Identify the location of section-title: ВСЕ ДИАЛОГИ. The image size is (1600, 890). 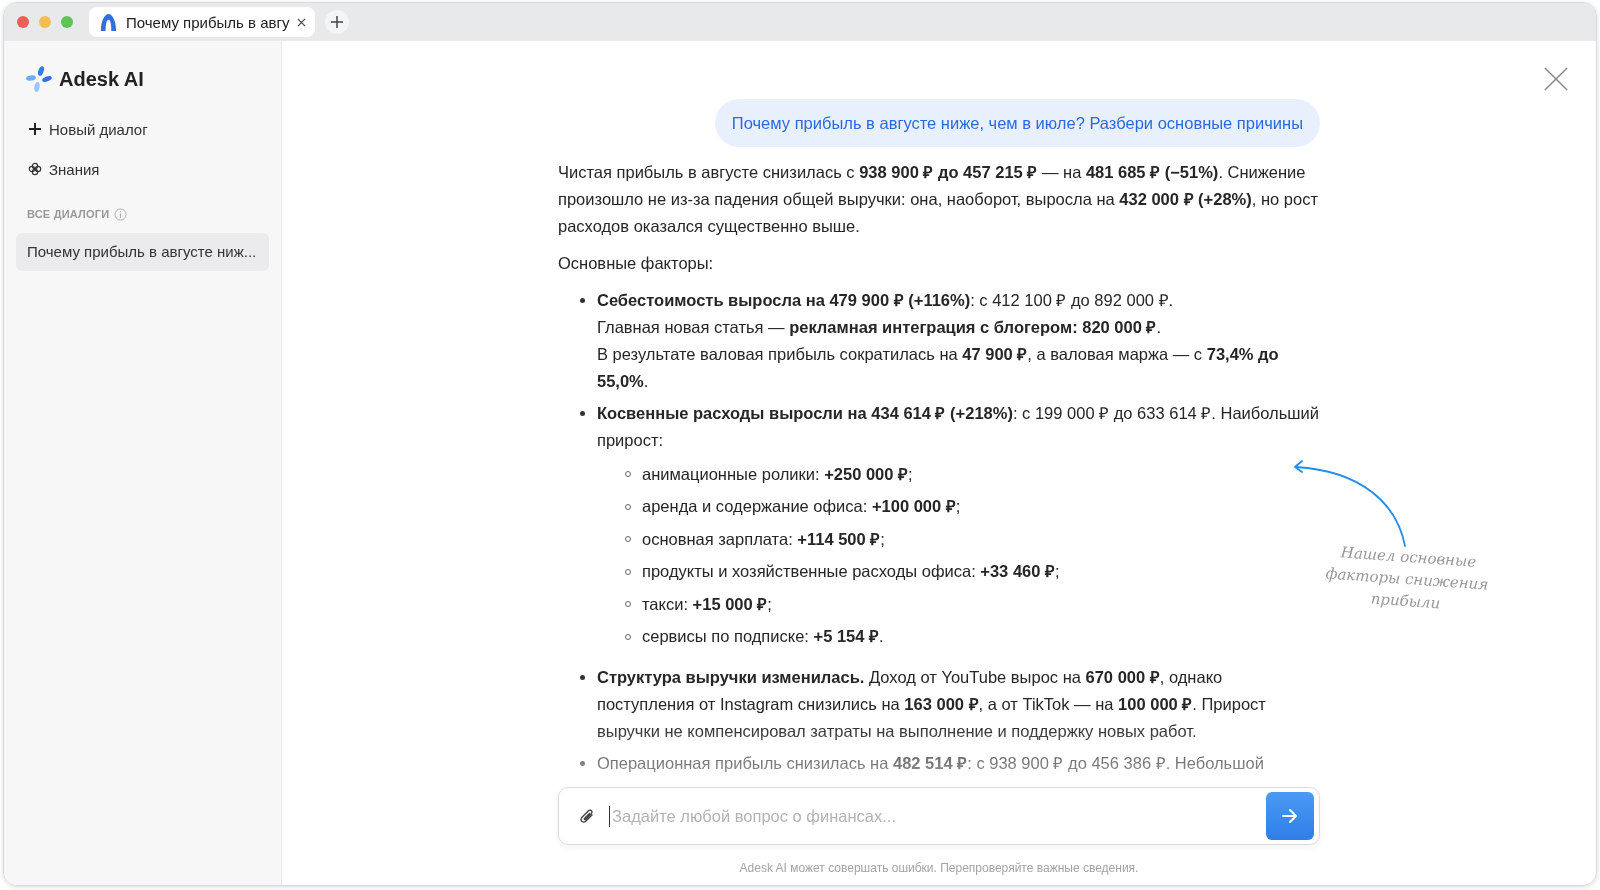
(68, 214).